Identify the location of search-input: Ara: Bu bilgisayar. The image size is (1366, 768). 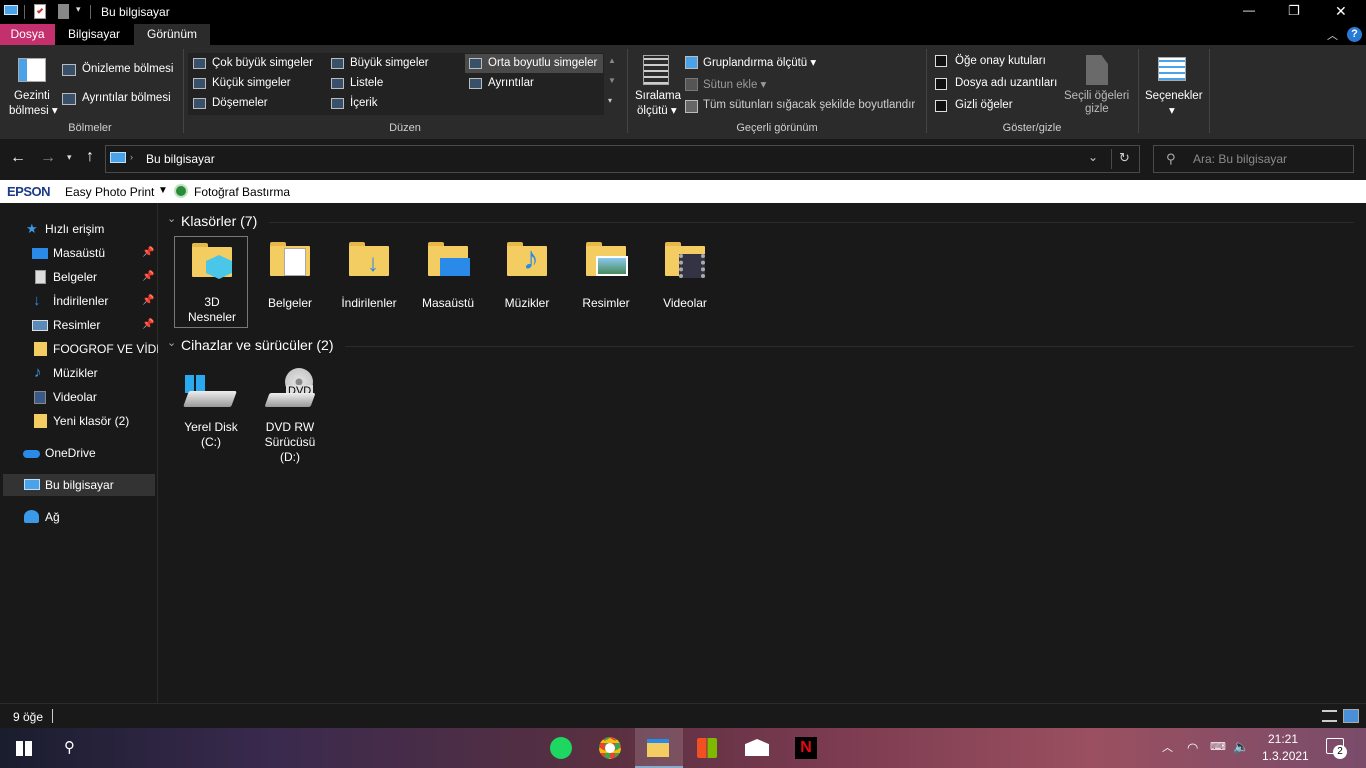
(1240, 159).